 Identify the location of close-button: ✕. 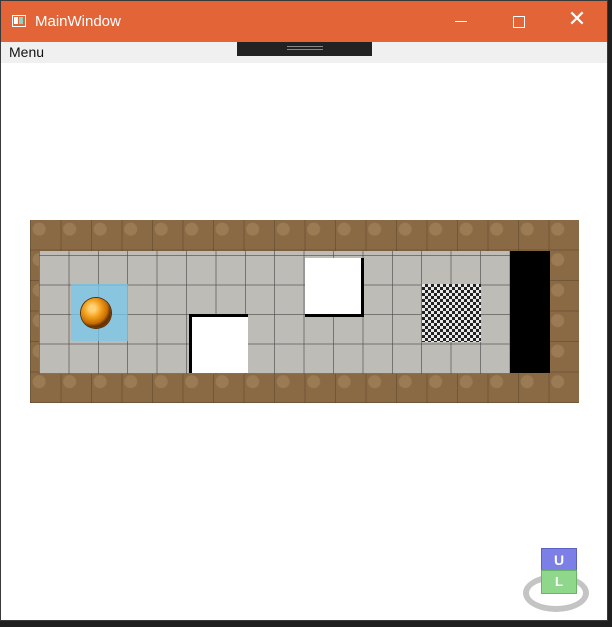
(577, 21).